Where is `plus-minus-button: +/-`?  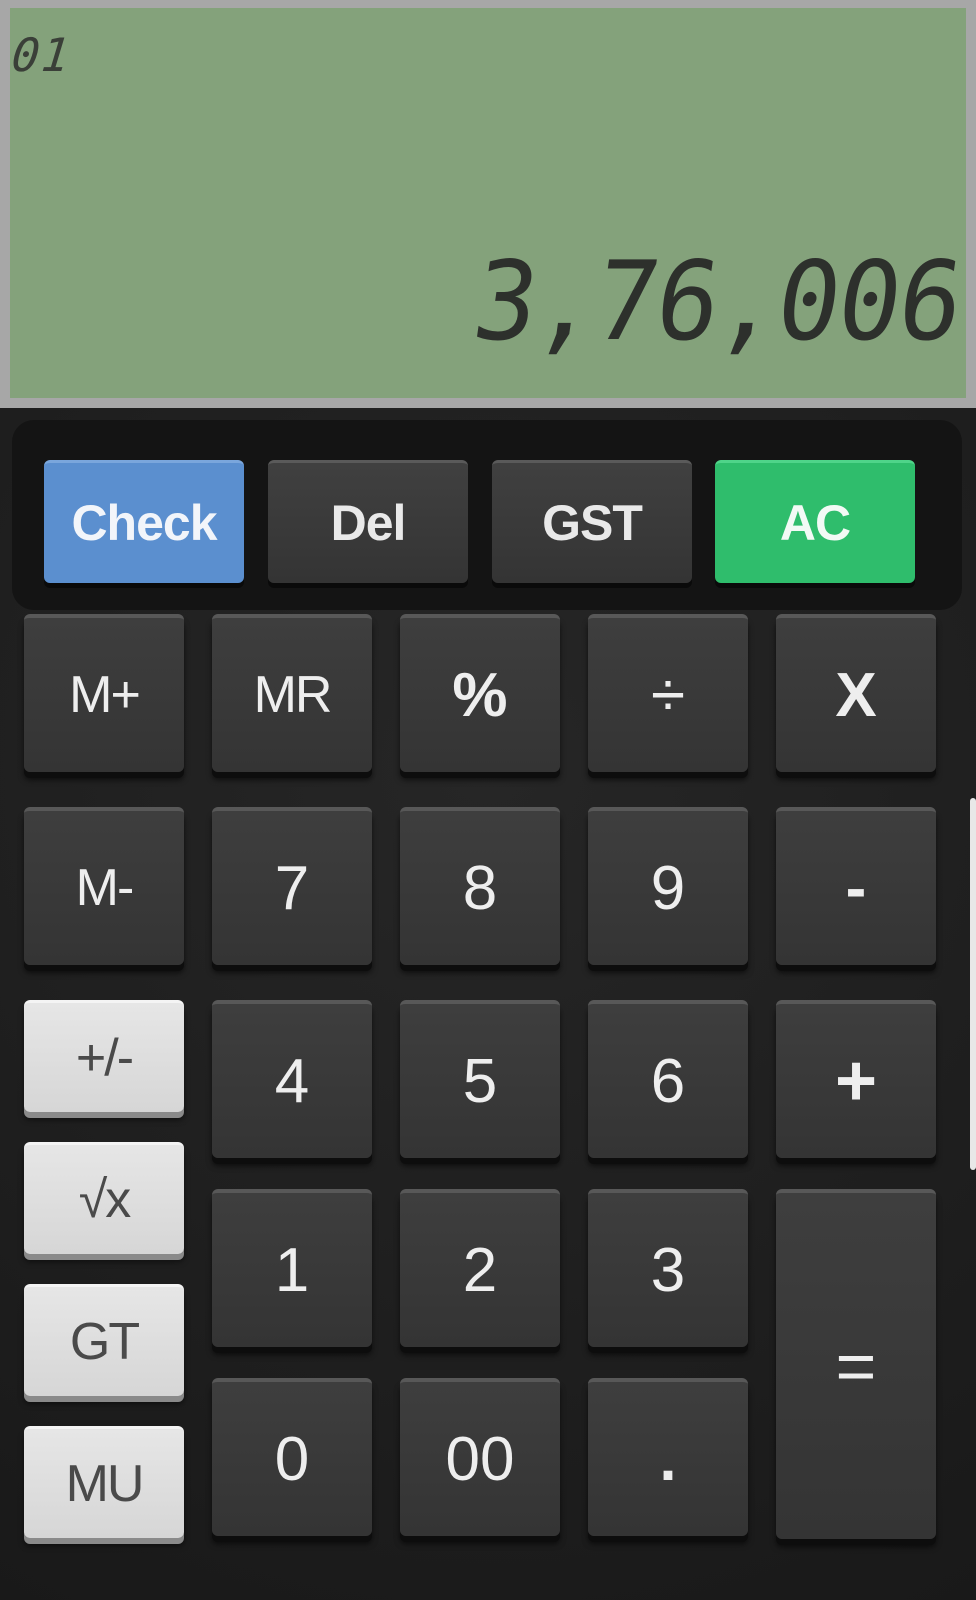 plus-minus-button: +/- is located at coordinates (104, 1056).